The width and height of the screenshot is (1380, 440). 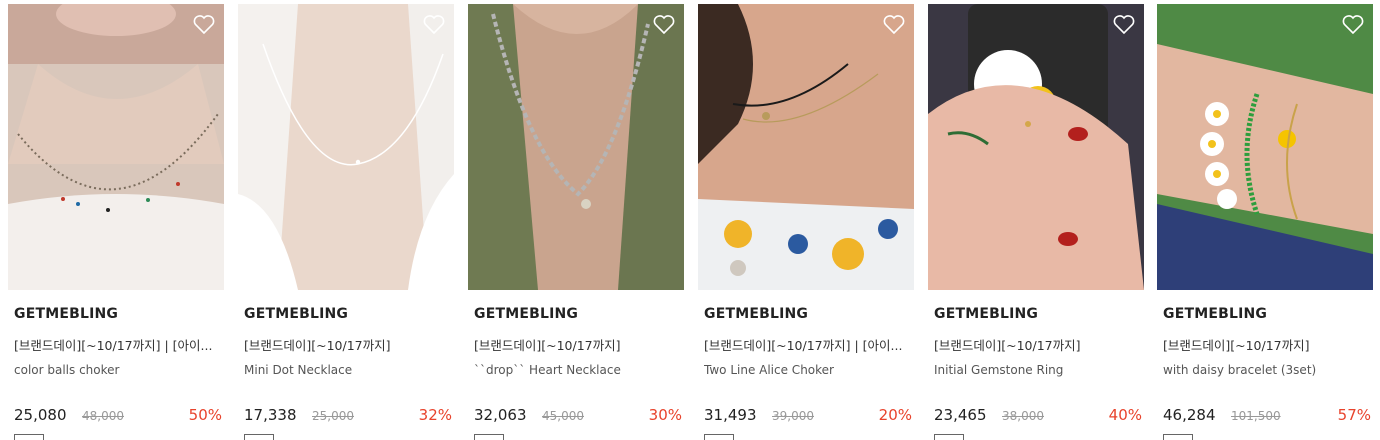 I want to click on discount-rate: 32%, so click(x=435, y=415).